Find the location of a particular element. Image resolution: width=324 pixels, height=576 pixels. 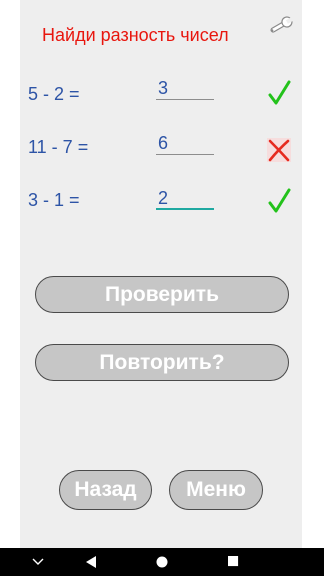

page-title: Найди разность чисел is located at coordinates (135, 35).